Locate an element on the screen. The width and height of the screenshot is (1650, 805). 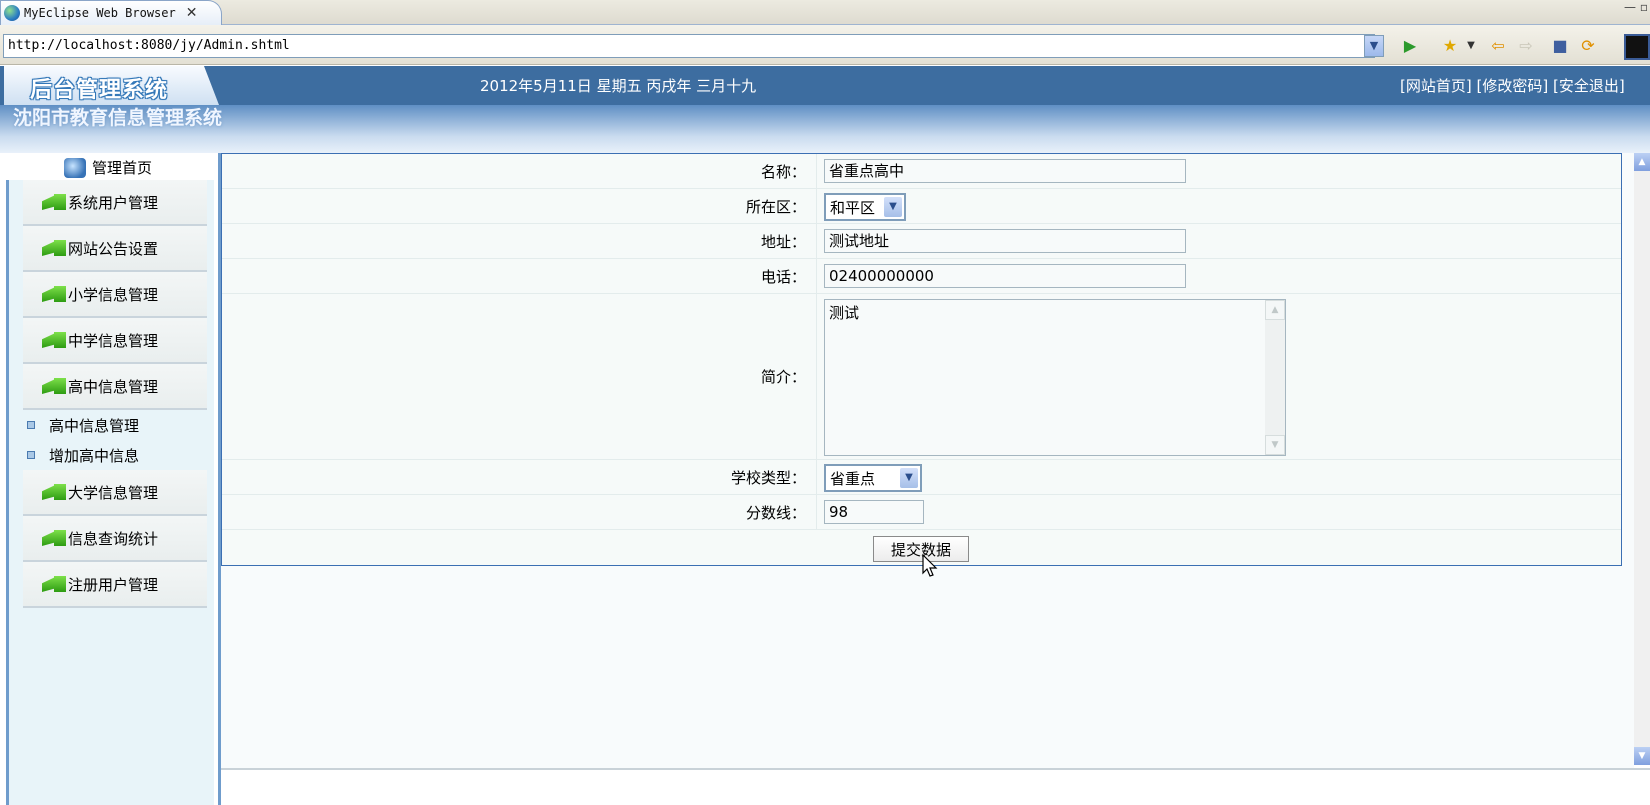
back-icon: ⇦ is located at coordinates (1498, 46).